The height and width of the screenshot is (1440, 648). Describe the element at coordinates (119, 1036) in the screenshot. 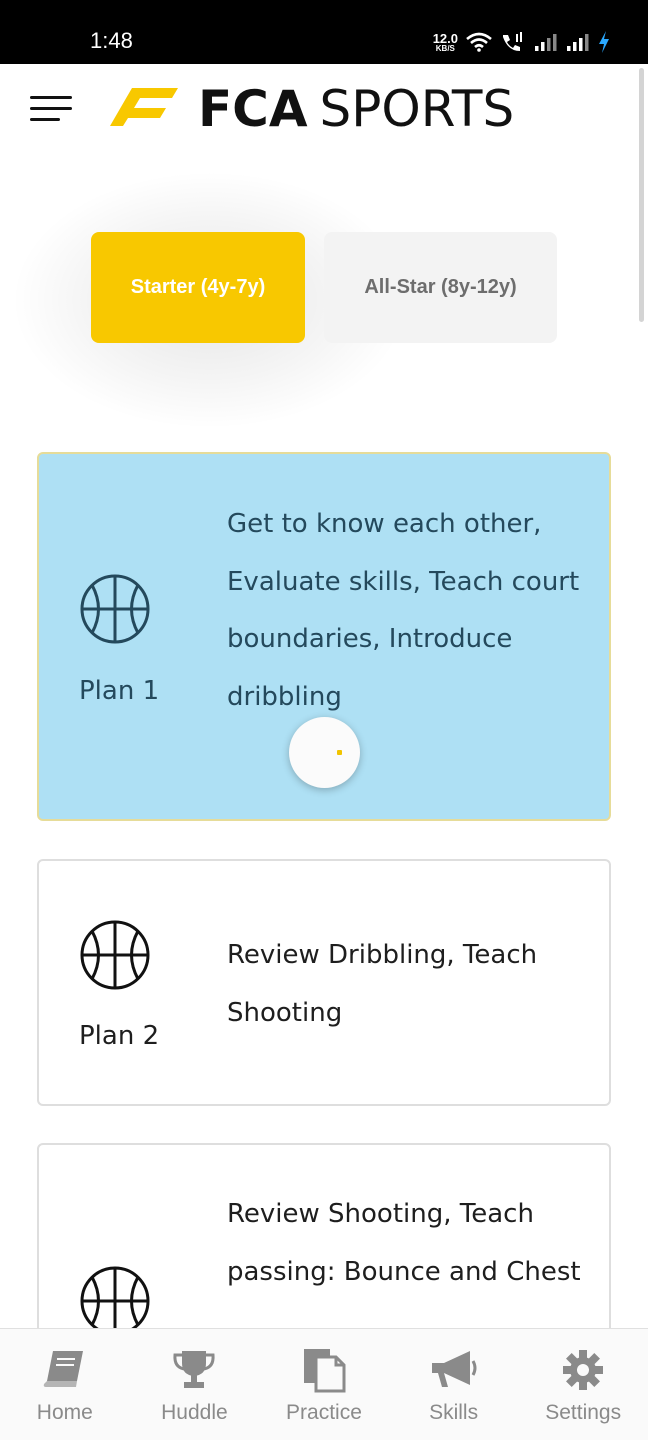

I see `plan-label: Plan 2` at that location.